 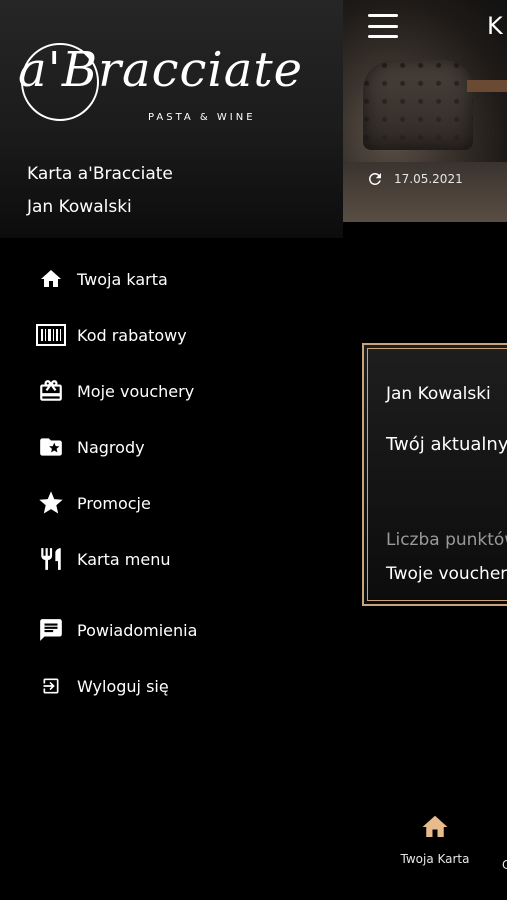 What do you see at coordinates (100, 174) in the screenshot?
I see `card-title: Karta a'Bracciate` at bounding box center [100, 174].